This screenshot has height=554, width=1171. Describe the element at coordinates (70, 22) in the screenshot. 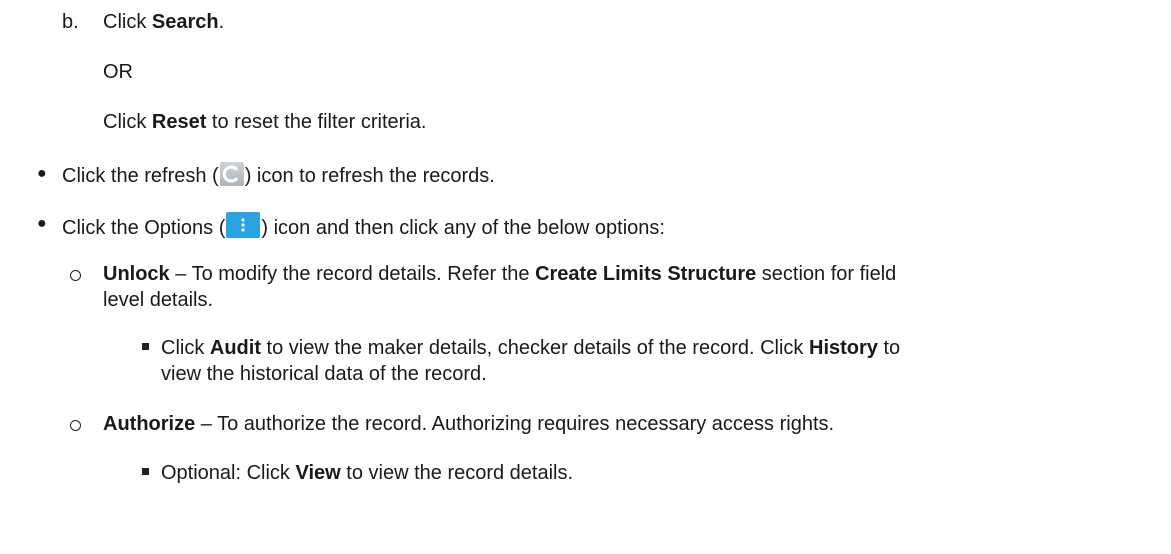

I see `step-b-marker: b.` at that location.